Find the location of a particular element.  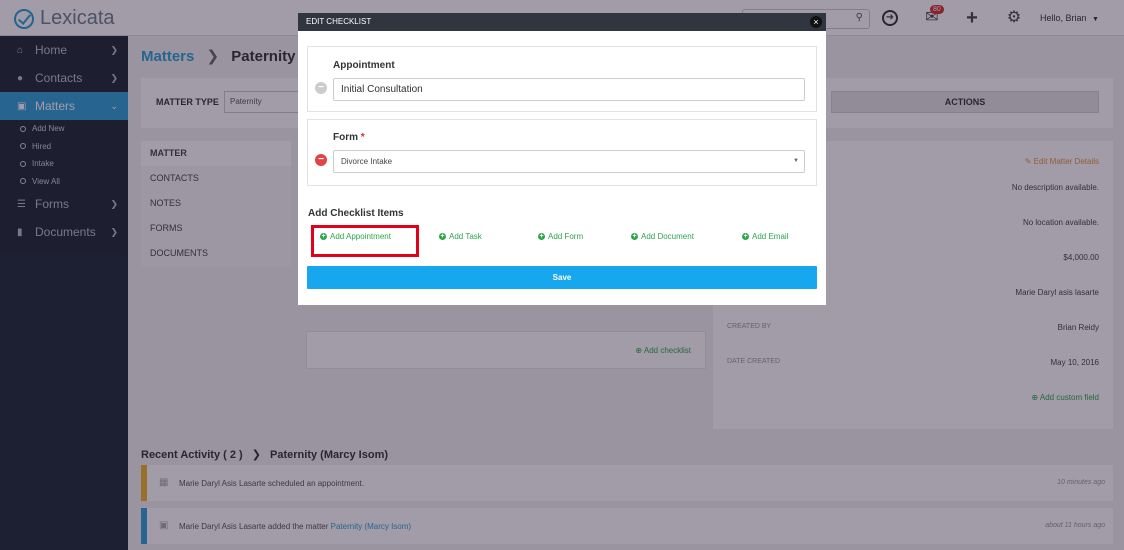

modal-header: EDIT CHECKLIST × is located at coordinates (562, 22).